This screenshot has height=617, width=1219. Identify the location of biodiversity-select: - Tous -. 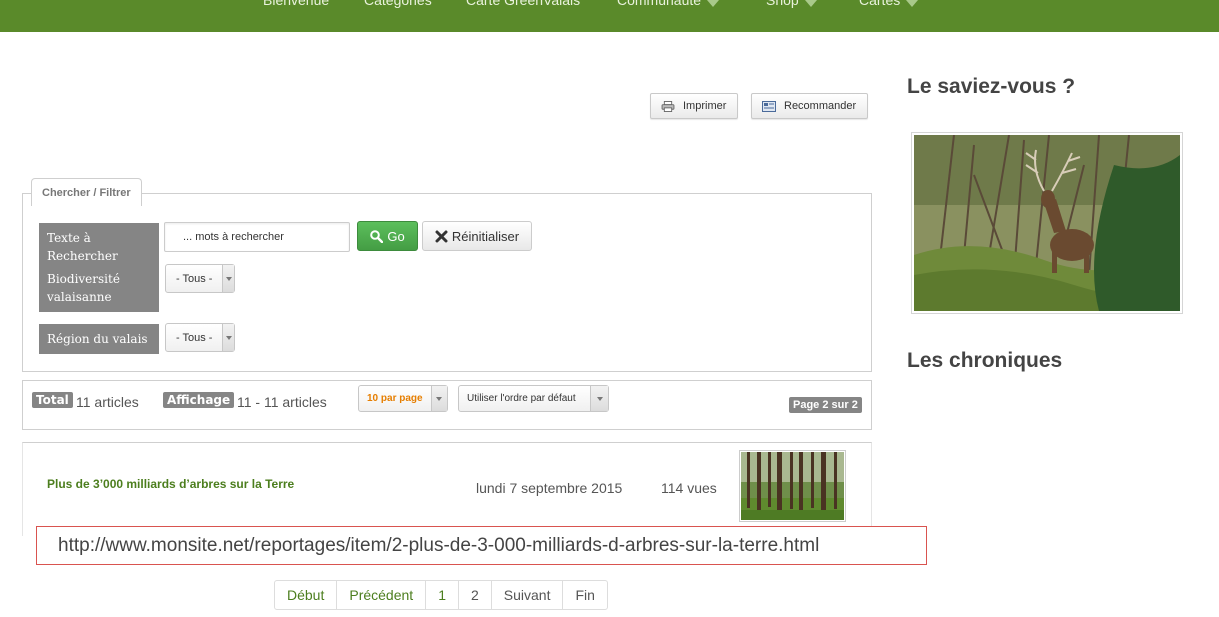
(200, 278).